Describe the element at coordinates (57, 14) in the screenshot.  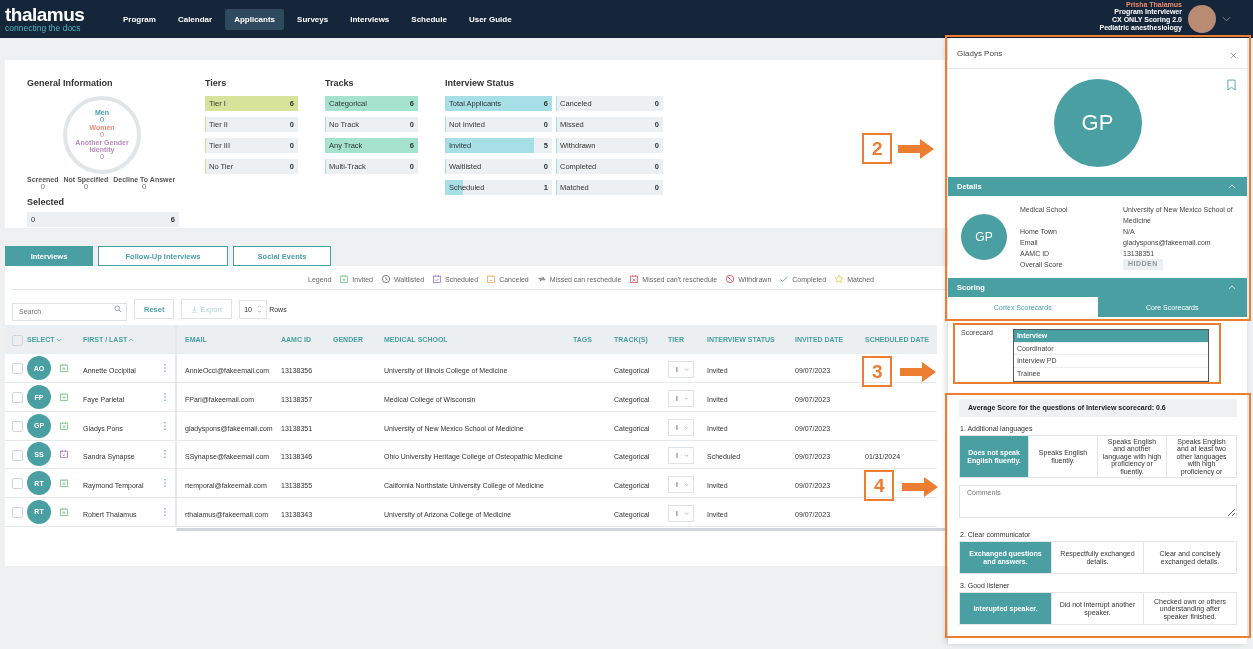
I see `logo-text: thalamus` at that location.